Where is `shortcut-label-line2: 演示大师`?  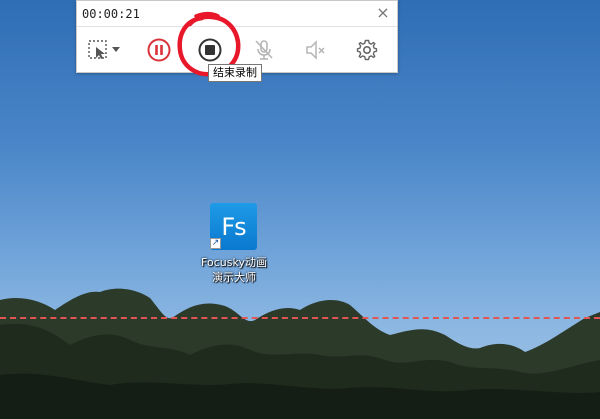
shortcut-label-line2: 演示大师 is located at coordinates (234, 277).